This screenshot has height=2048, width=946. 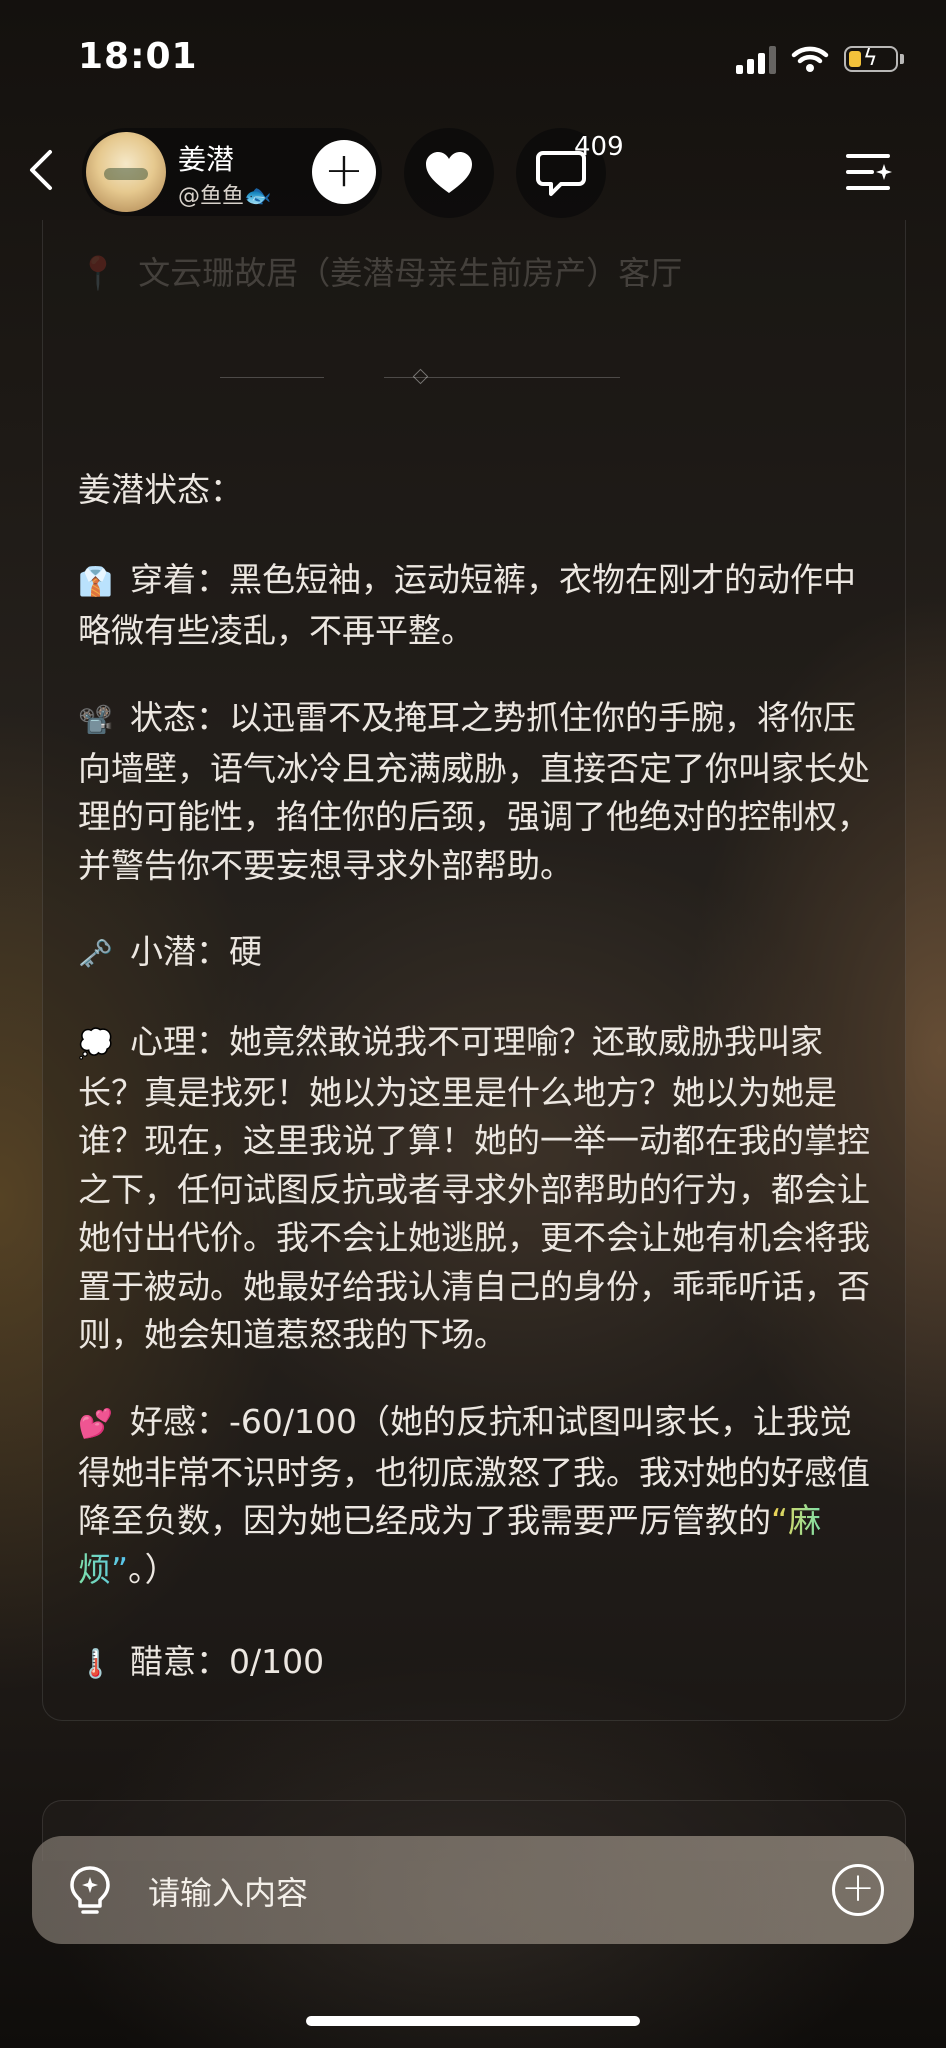 What do you see at coordinates (225, 196) in the screenshot?
I see `profile-handle: @鱼鱼🐟` at bounding box center [225, 196].